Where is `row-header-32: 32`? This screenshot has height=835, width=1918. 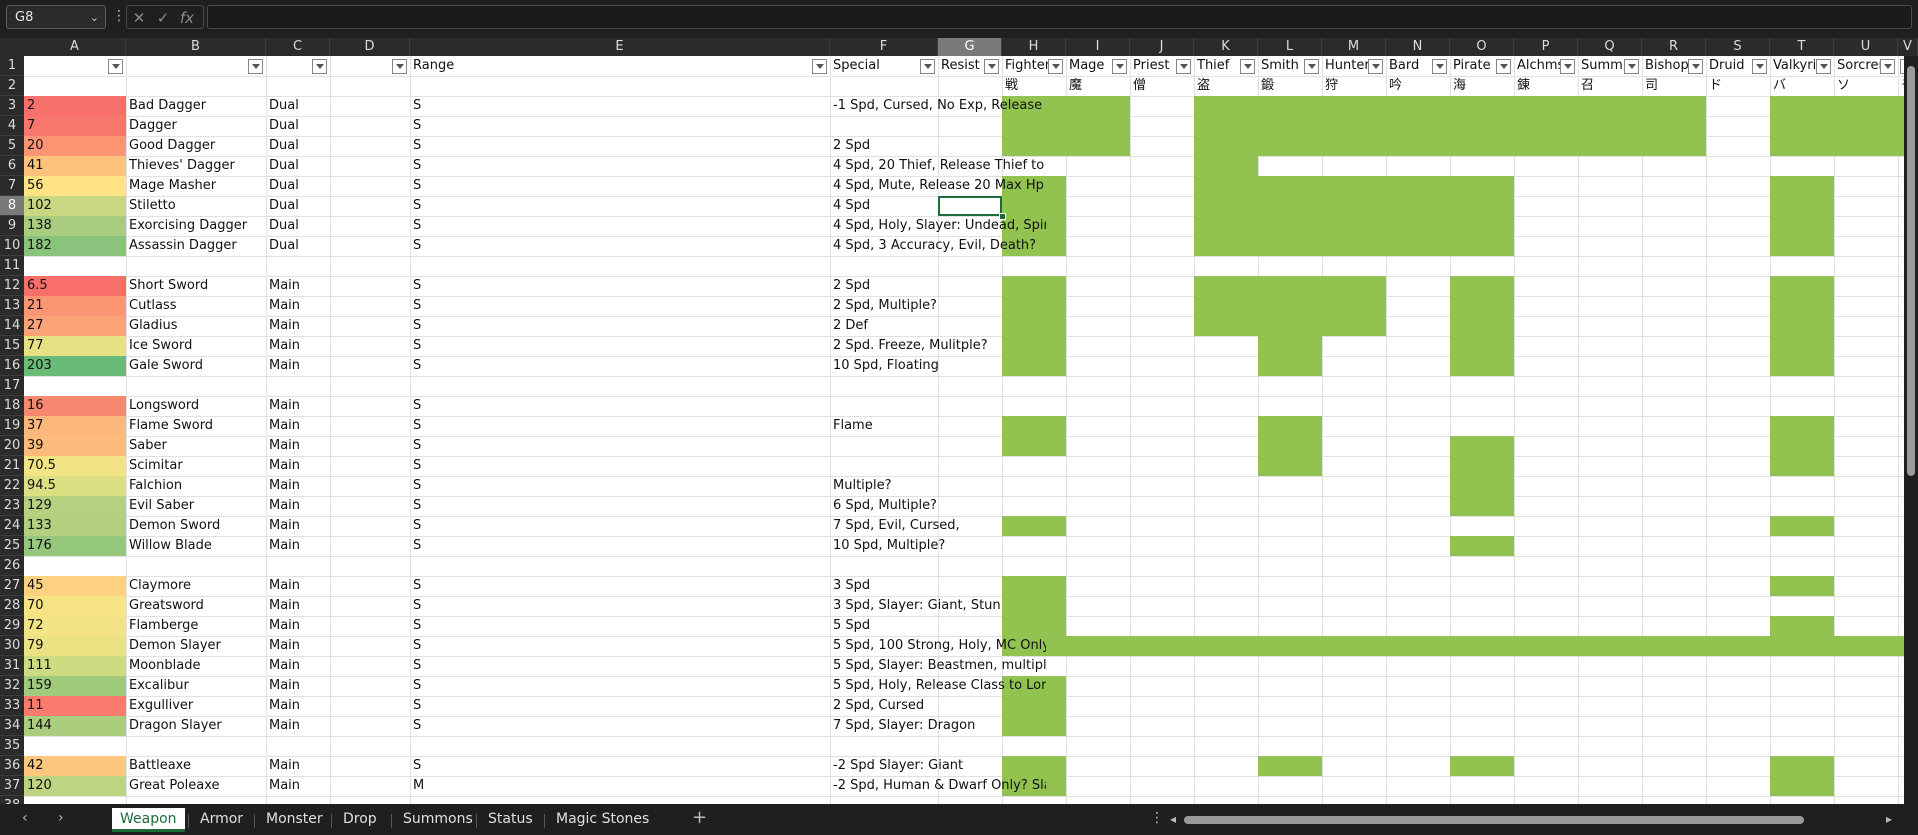 row-header-32: 32 is located at coordinates (12, 686).